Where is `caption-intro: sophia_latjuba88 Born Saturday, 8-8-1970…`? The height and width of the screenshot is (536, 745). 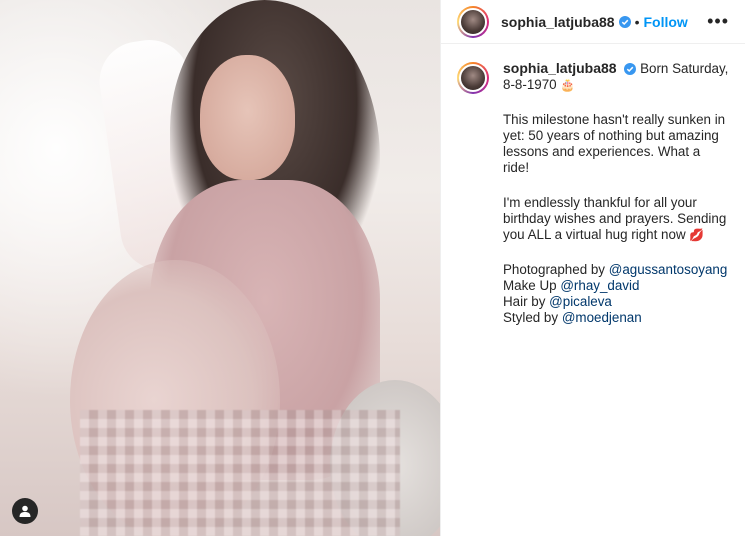
caption-intro: sophia_latjuba88 Born Saturday, 8-8-1970… is located at coordinates (616, 76).